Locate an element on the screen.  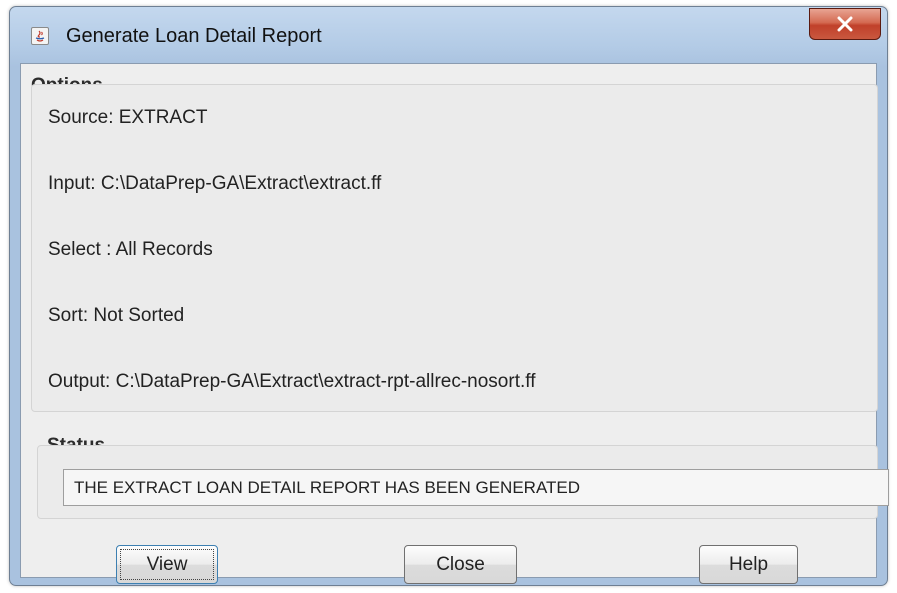
select-label: Select : All Records is located at coordinates (130, 249).